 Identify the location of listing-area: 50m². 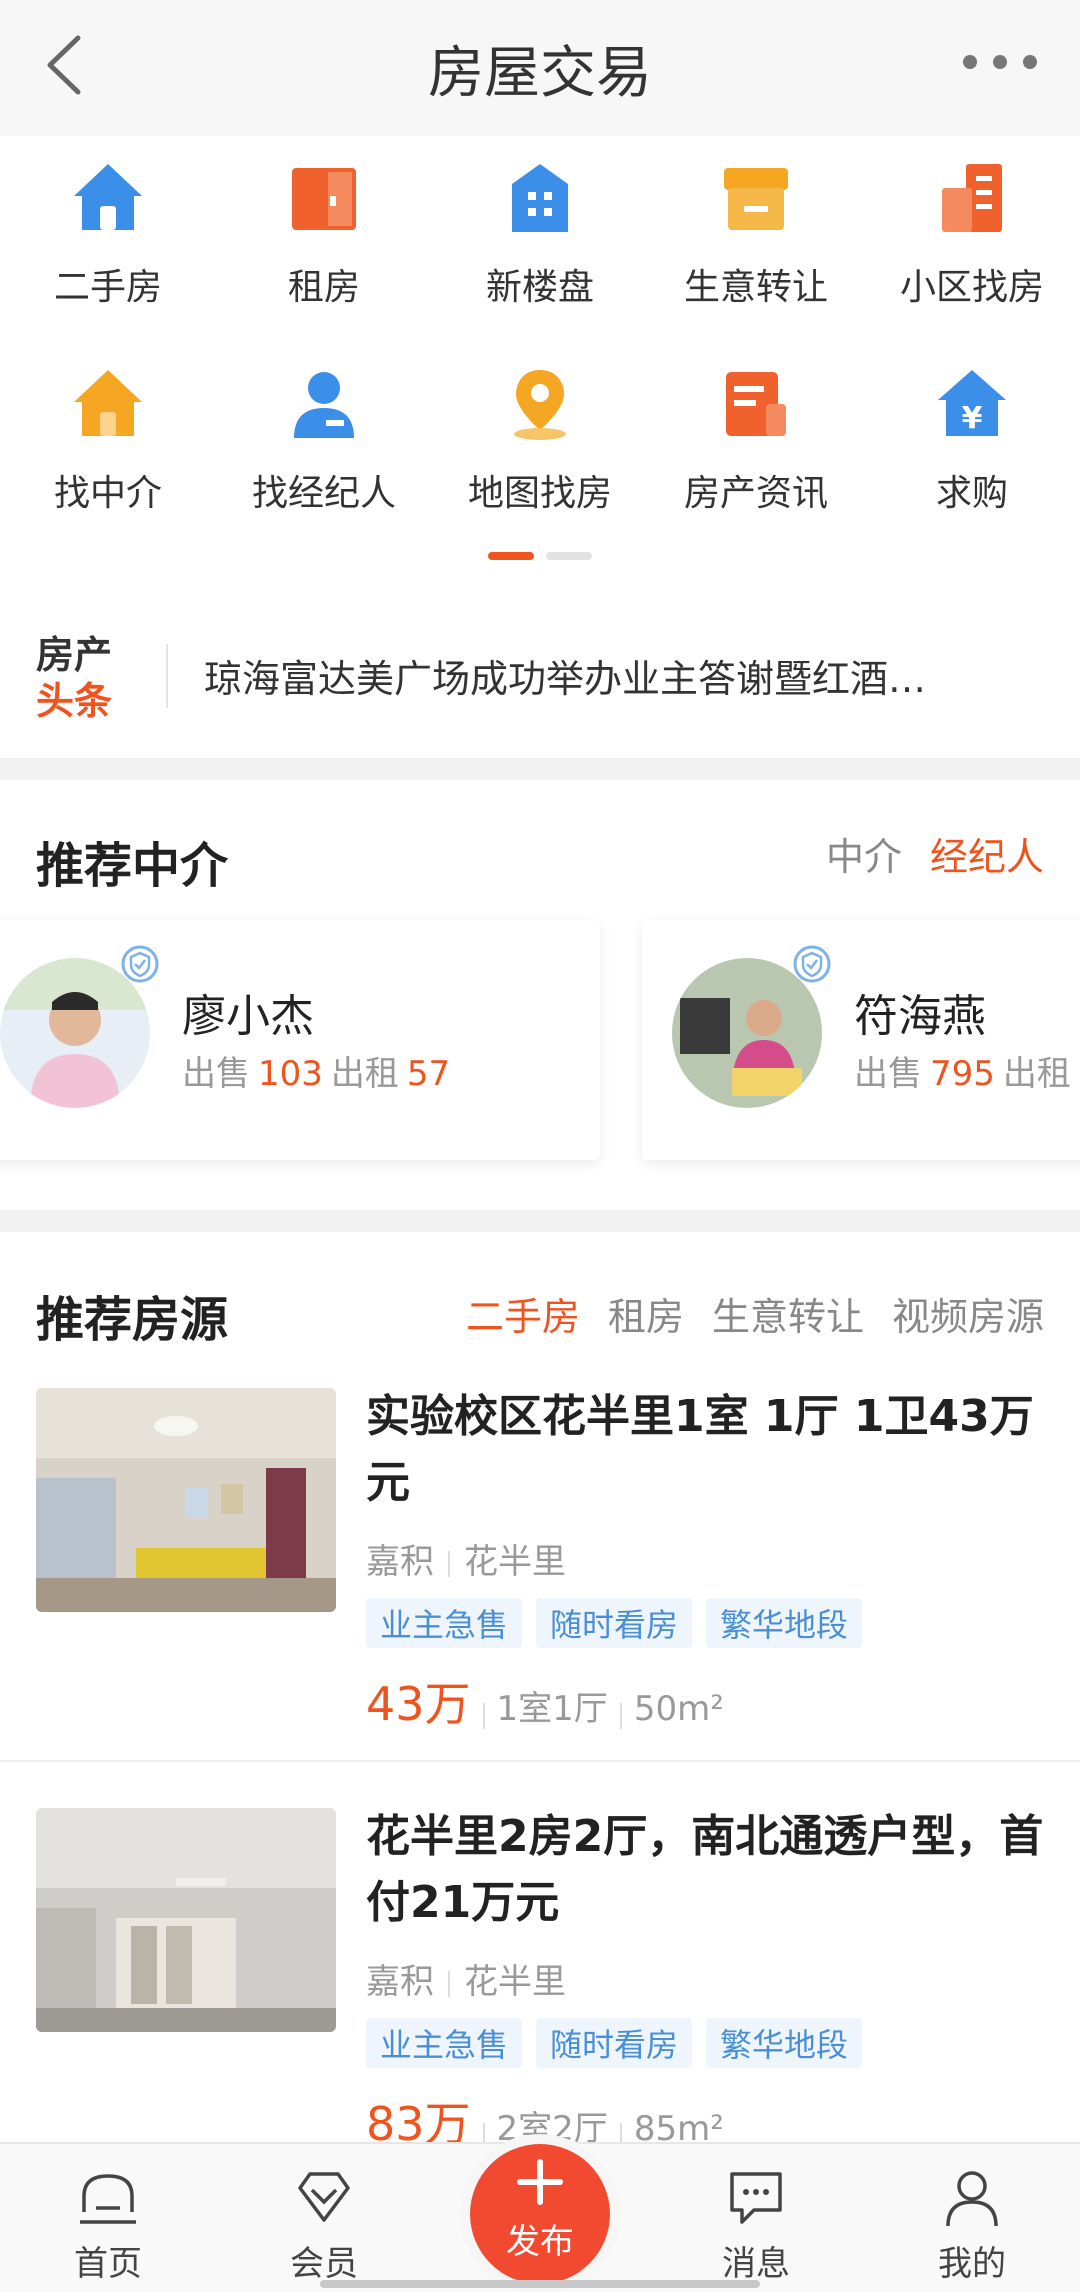
(678, 1709).